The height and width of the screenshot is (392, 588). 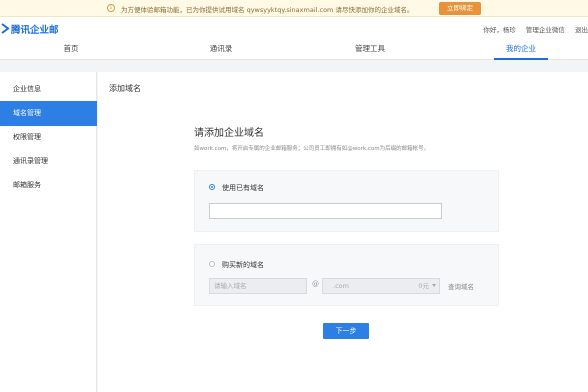 I want to click on chevron-down-icon, so click(x=434, y=285).